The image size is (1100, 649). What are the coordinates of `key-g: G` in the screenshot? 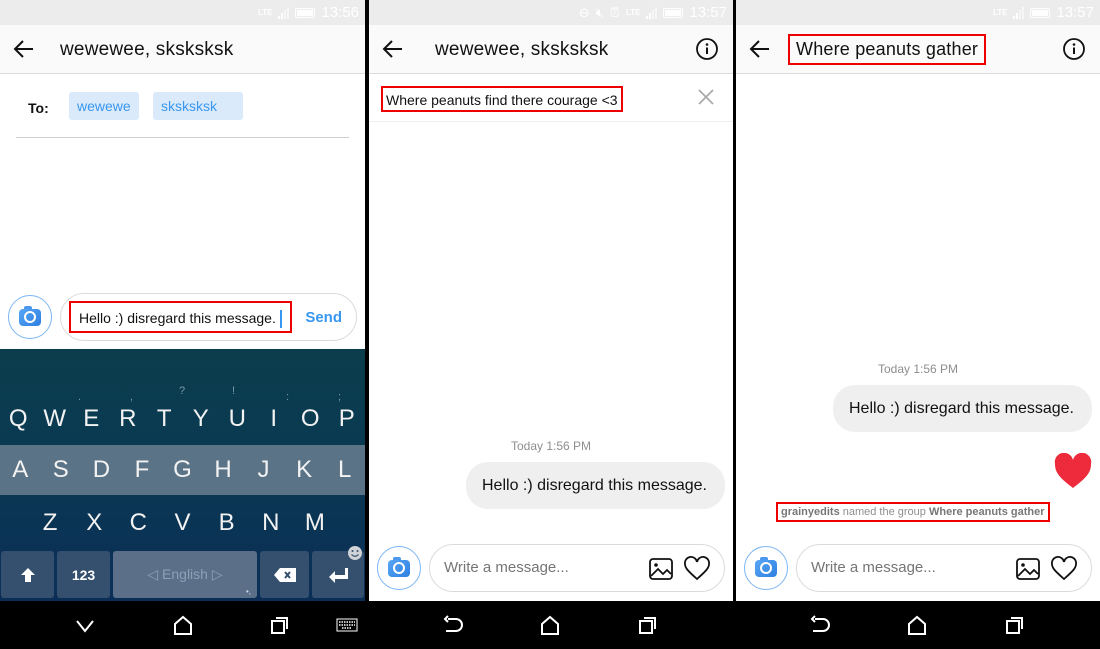 It's located at (182, 470).